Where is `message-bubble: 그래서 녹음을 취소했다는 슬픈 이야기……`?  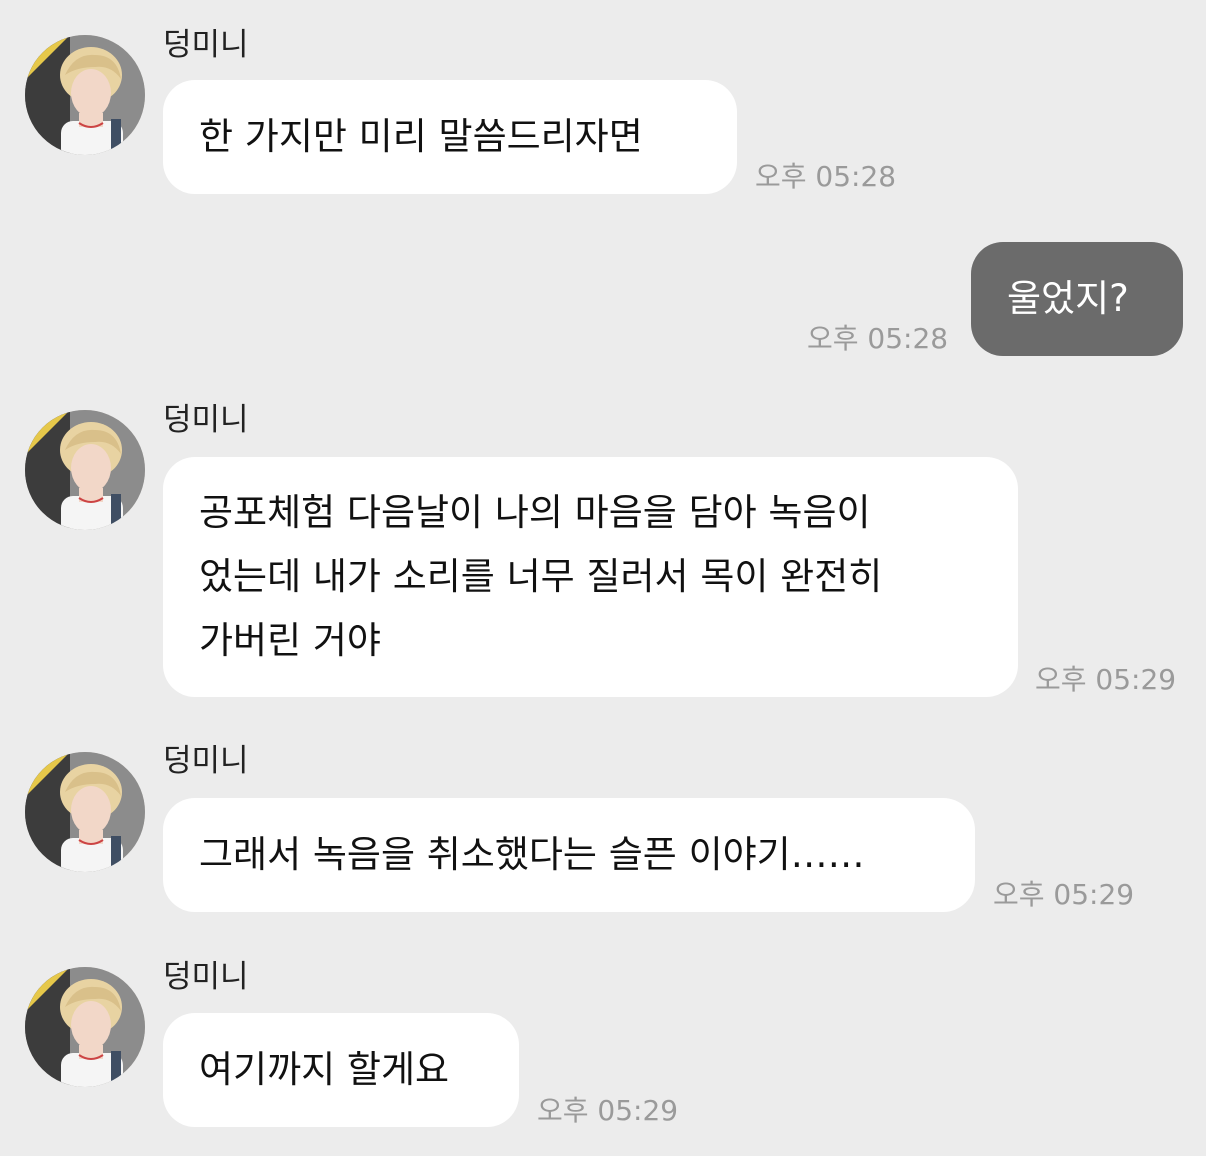
message-bubble: 그래서 녹음을 취소했다는 슬픈 이야기…… is located at coordinates (569, 855).